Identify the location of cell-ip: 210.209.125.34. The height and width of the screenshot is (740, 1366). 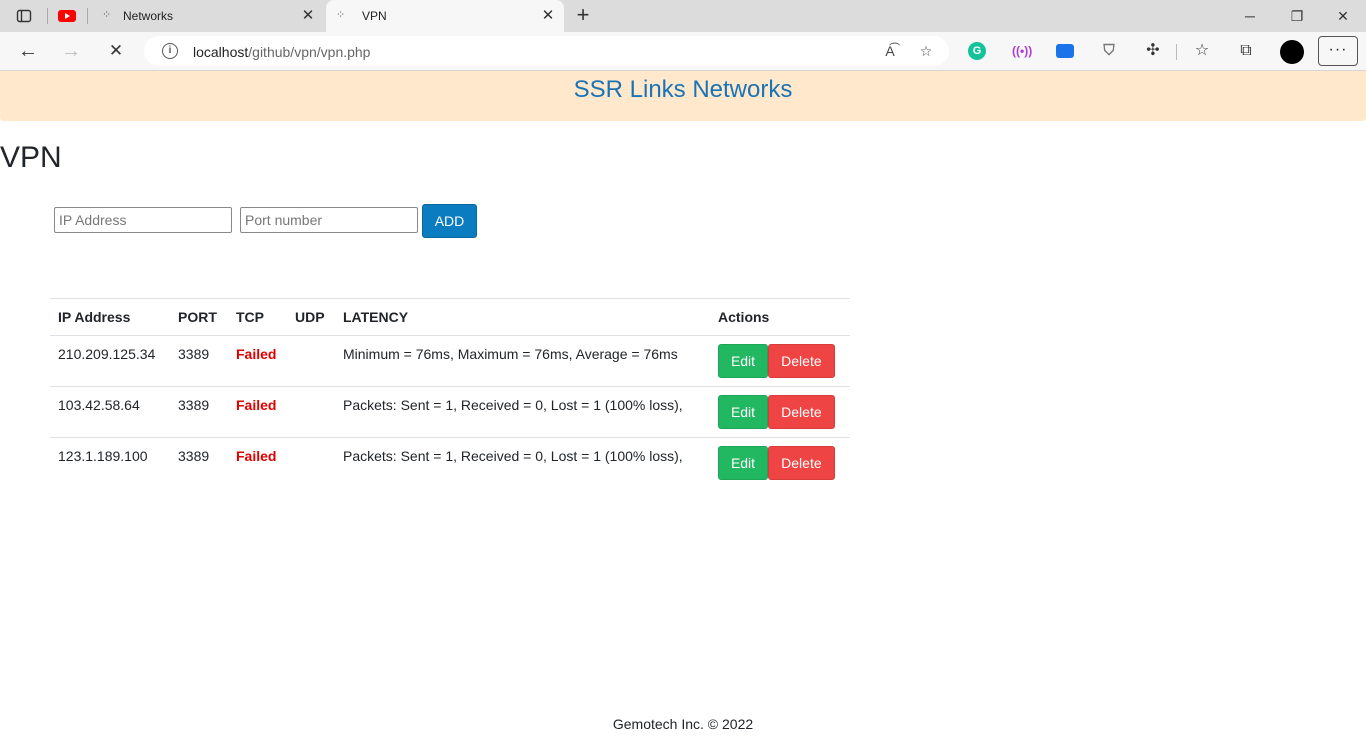
(110, 361).